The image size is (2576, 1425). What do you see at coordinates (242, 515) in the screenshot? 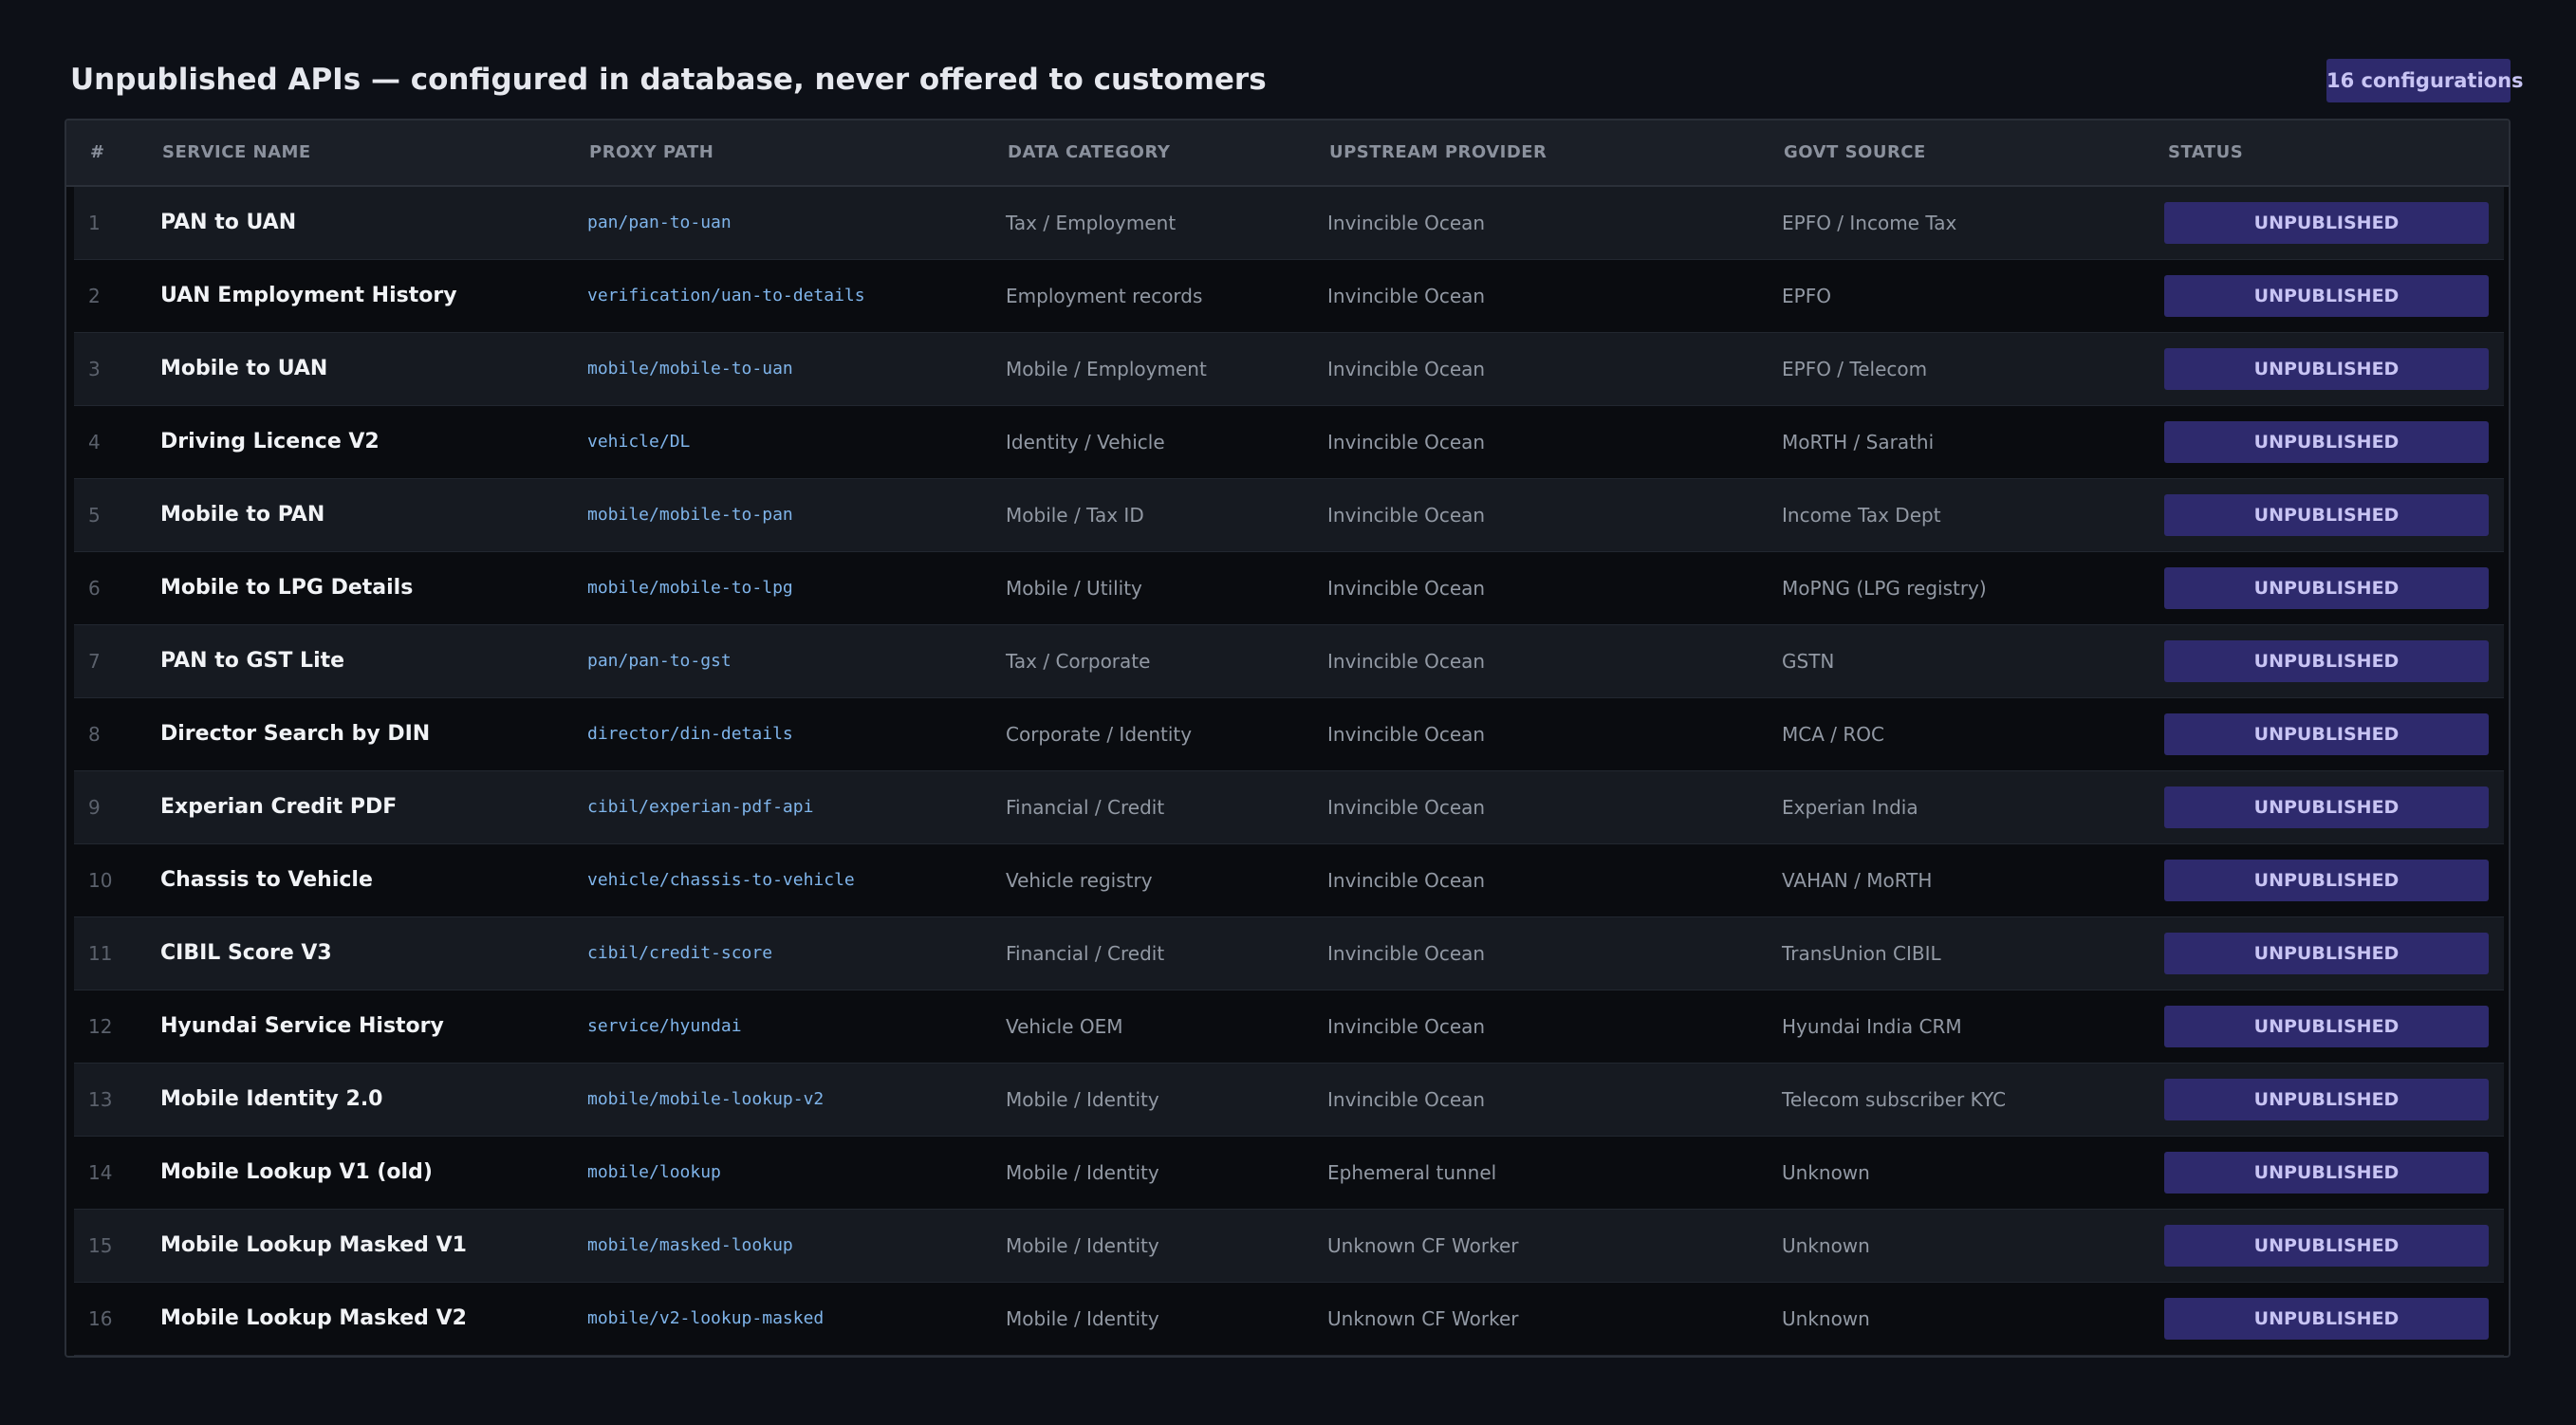
I see `service-name: Mobile to PAN` at bounding box center [242, 515].